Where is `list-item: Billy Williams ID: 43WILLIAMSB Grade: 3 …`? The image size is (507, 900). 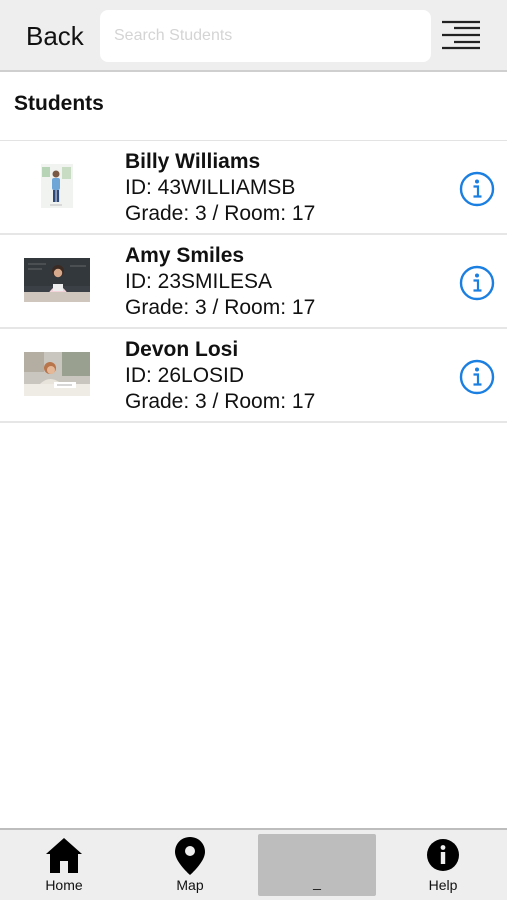
list-item: Billy Williams ID: 43WILLIAMSB Grade: 3 … is located at coordinates (253, 188).